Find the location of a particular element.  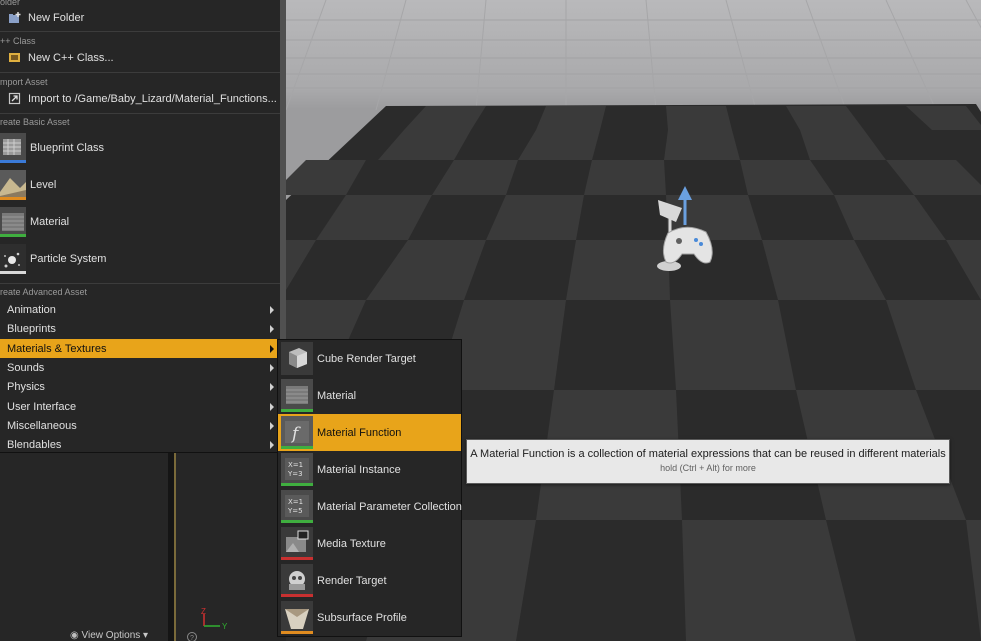

cube-render-target-icon is located at coordinates (297, 358).